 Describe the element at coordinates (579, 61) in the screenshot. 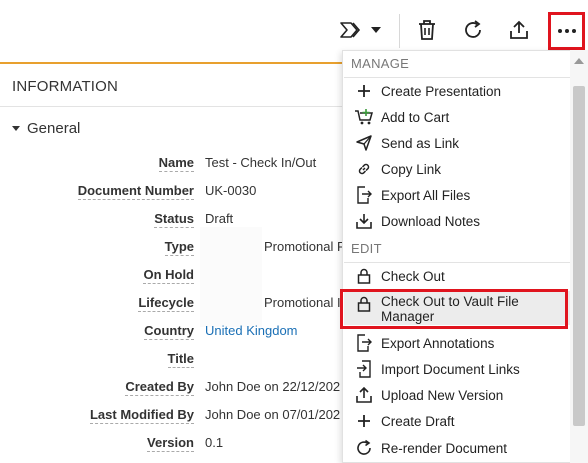

I see `scroll-up-icon` at that location.